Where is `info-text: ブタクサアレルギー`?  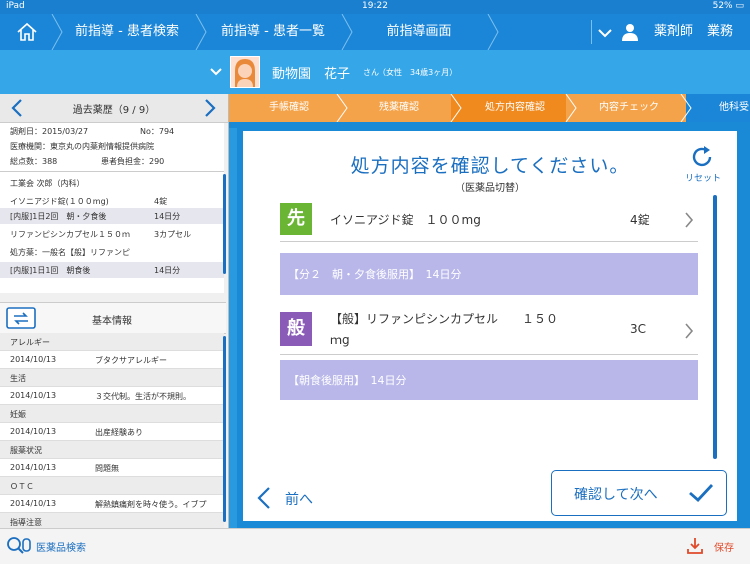
info-text: ブタクサアレルギー is located at coordinates (131, 360).